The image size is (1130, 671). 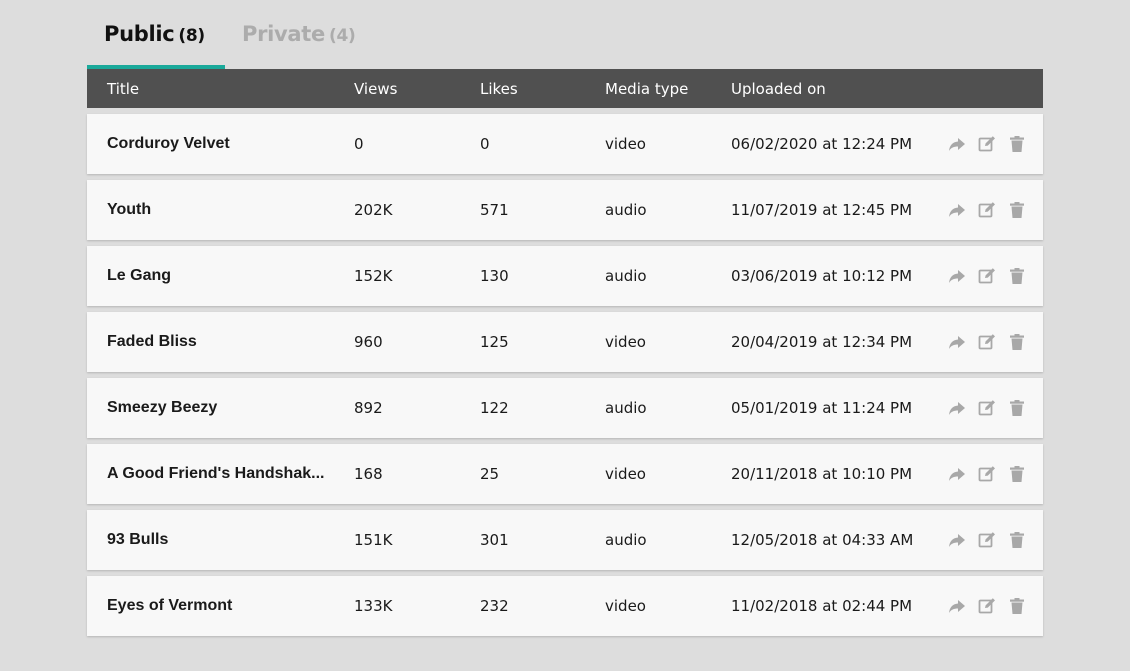 What do you see at coordinates (373, 276) in the screenshot?
I see `row-views: 152K` at bounding box center [373, 276].